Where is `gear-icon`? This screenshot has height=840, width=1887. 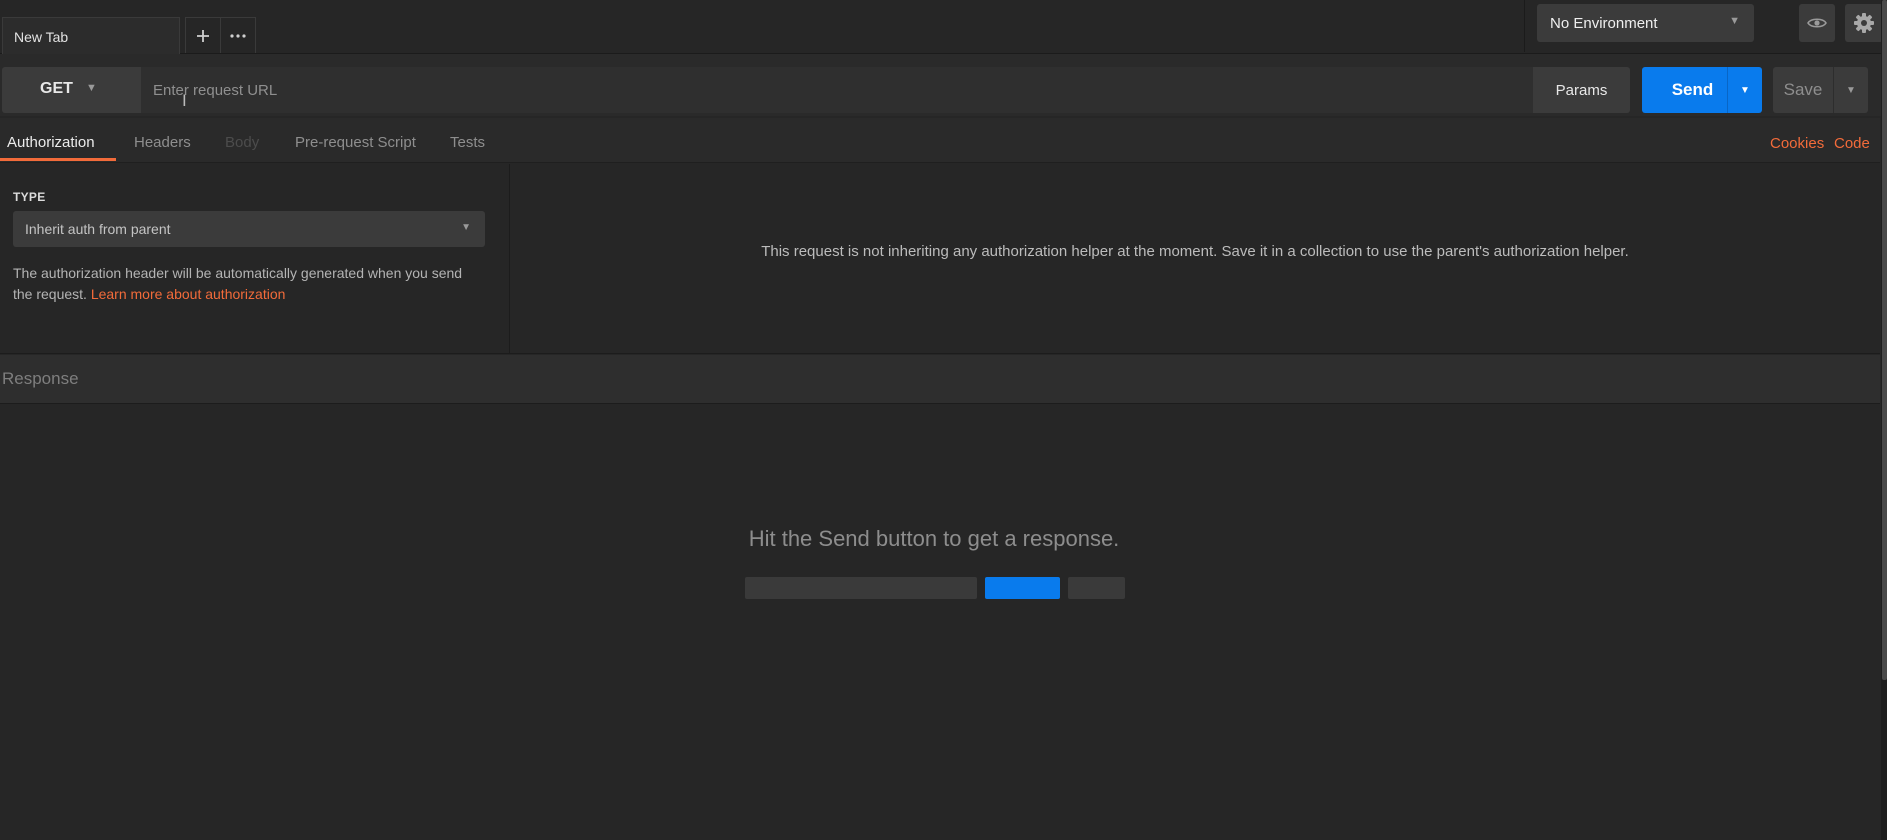 gear-icon is located at coordinates (1864, 23).